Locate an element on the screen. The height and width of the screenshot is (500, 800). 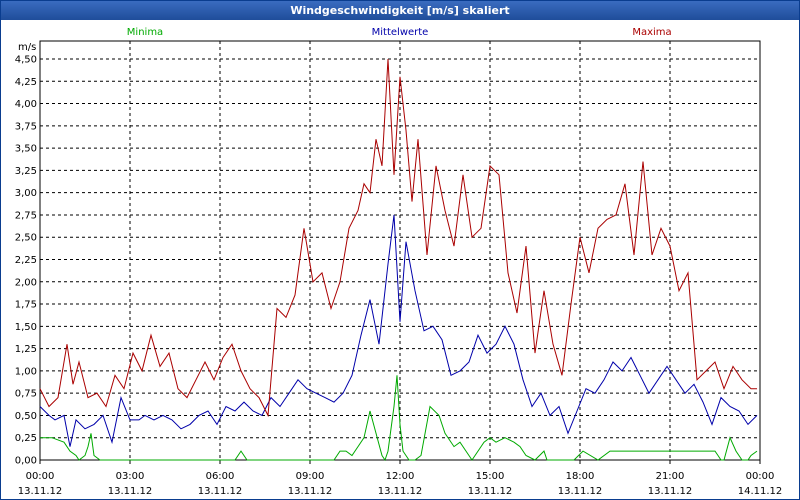
y-tick-label: 4,50 is located at coordinates (26, 60).